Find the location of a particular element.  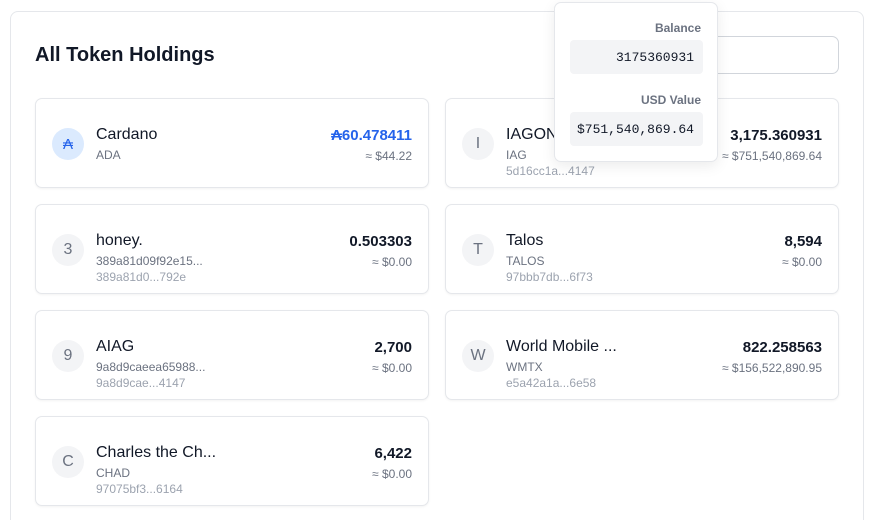

token-balance: ₳60.478411 is located at coordinates (371, 135).